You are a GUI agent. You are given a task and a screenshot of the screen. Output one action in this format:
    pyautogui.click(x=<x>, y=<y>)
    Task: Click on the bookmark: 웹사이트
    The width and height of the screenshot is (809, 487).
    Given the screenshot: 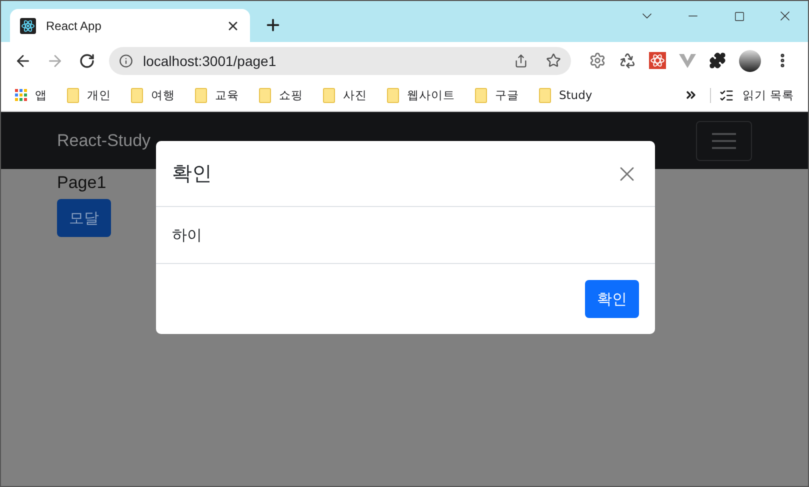 What is the action you would take?
    pyautogui.click(x=421, y=95)
    